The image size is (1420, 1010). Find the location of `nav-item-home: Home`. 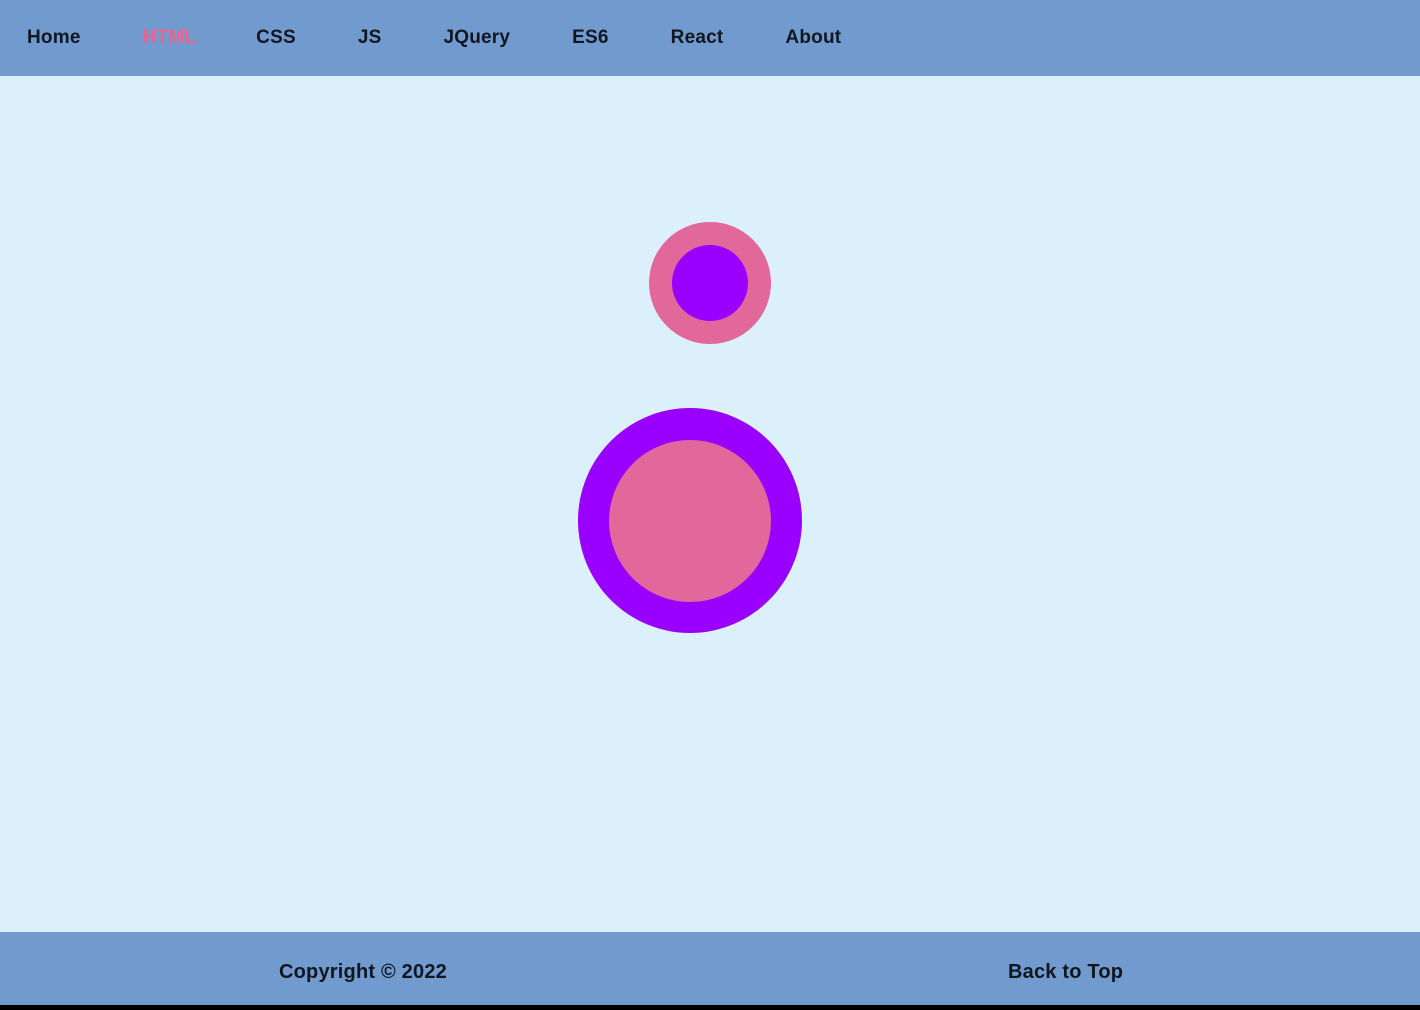

nav-item-home: Home is located at coordinates (54, 38).